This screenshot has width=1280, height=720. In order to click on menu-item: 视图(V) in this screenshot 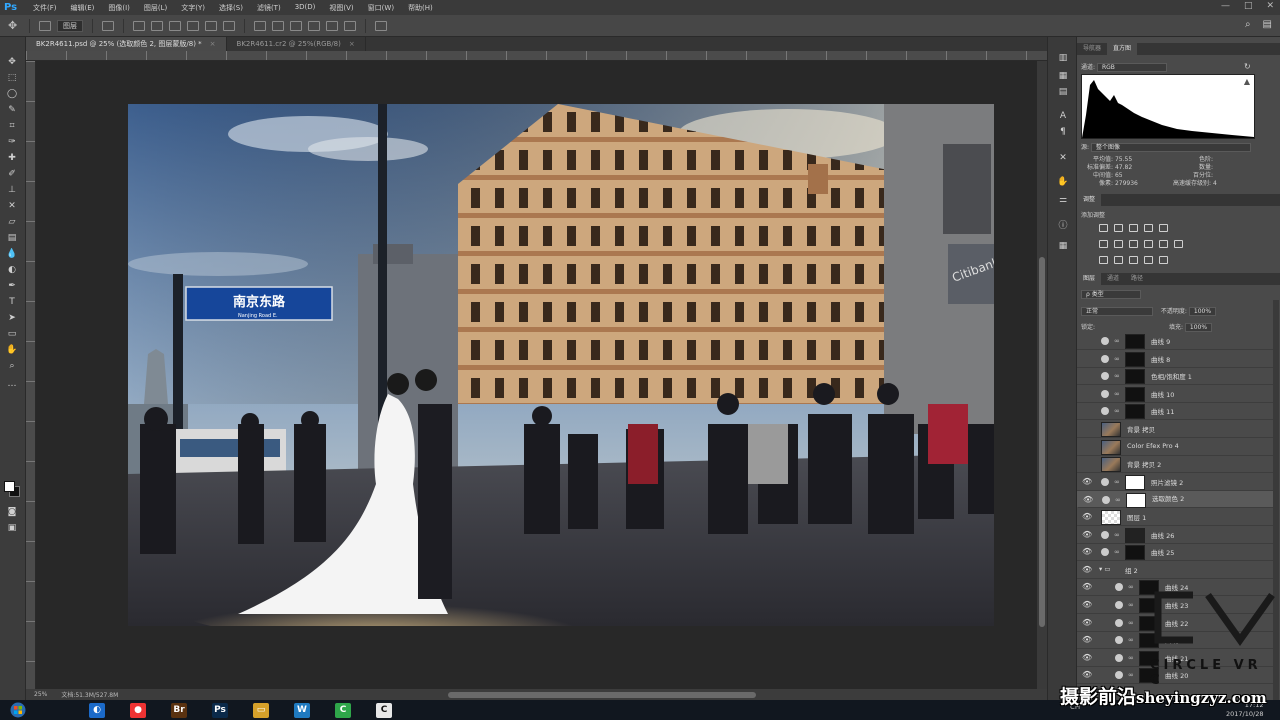, I will do `click(341, 8)`.